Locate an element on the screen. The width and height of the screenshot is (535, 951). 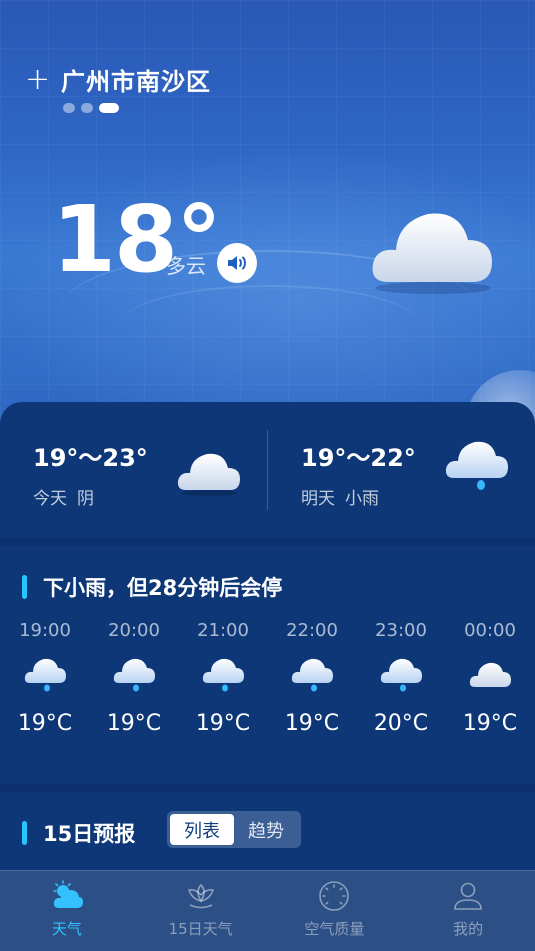
lotus-icon is located at coordinates (200, 896).